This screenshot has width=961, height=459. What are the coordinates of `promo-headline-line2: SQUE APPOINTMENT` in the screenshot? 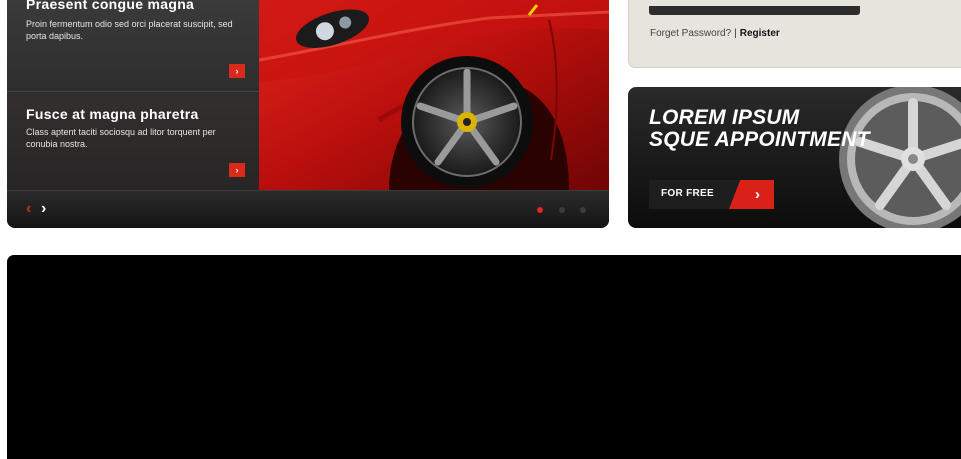 It's located at (759, 139).